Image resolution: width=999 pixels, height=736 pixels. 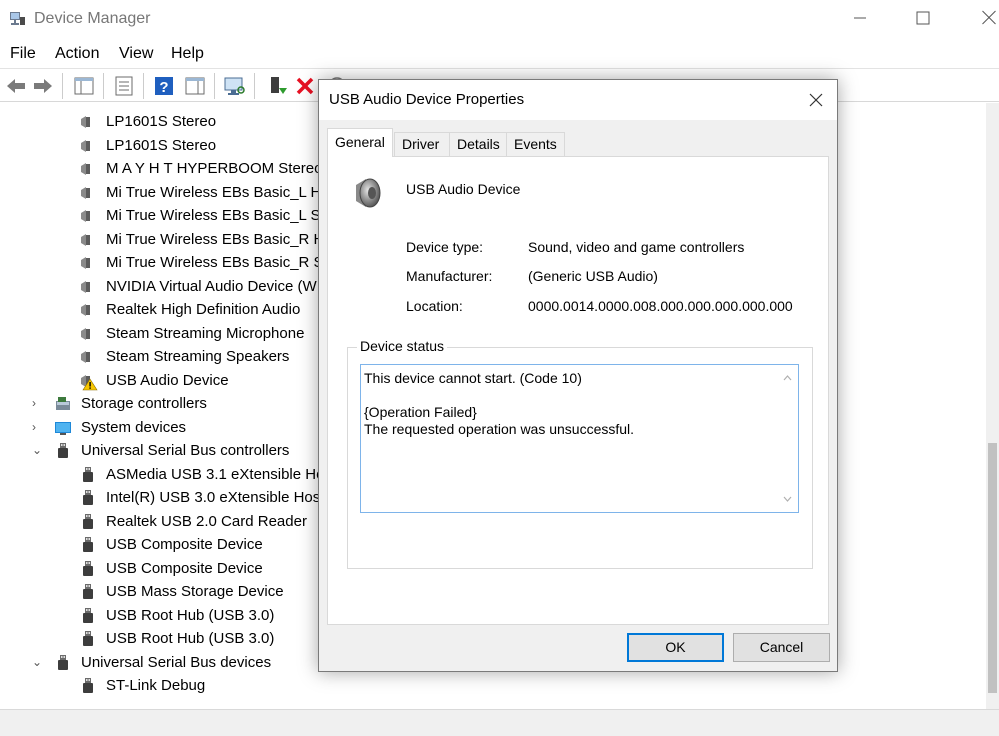 I want to click on tree-item-label: Mi True Wireless EBs Basic_L Ha, so click(x=218, y=192).